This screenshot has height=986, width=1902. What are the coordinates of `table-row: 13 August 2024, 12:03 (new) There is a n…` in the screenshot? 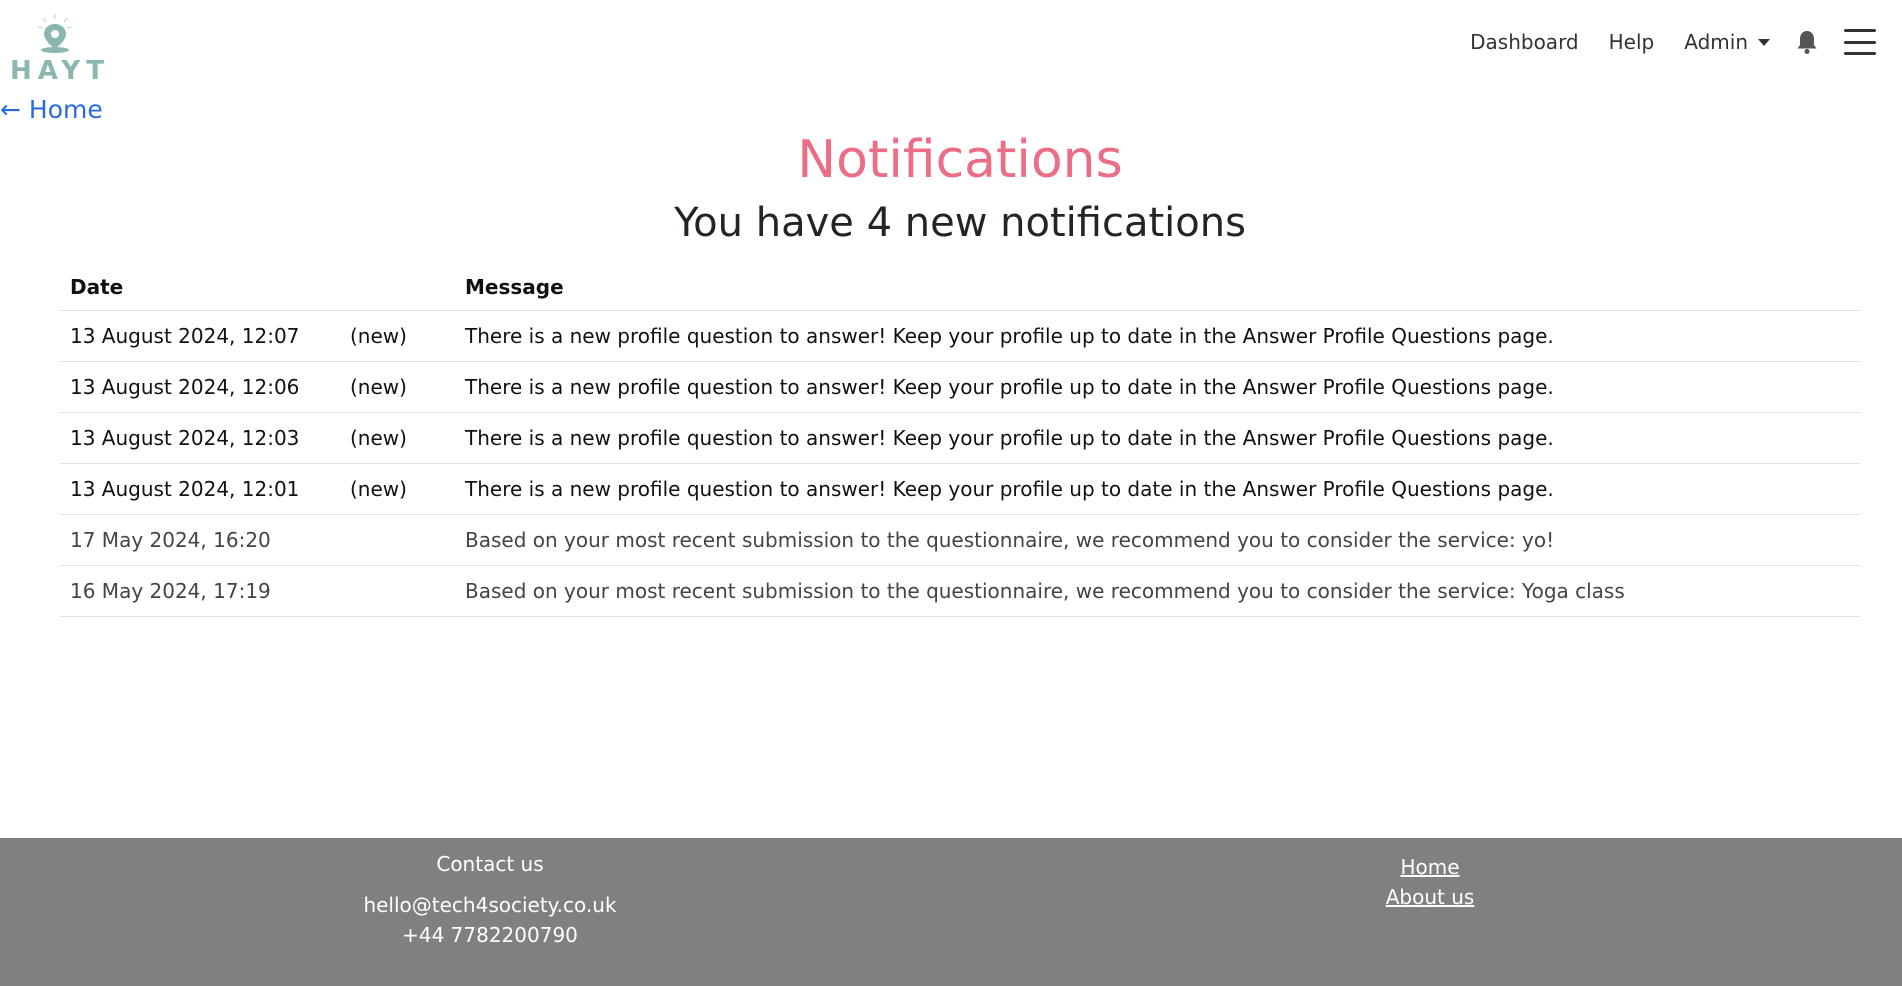 It's located at (960, 438).